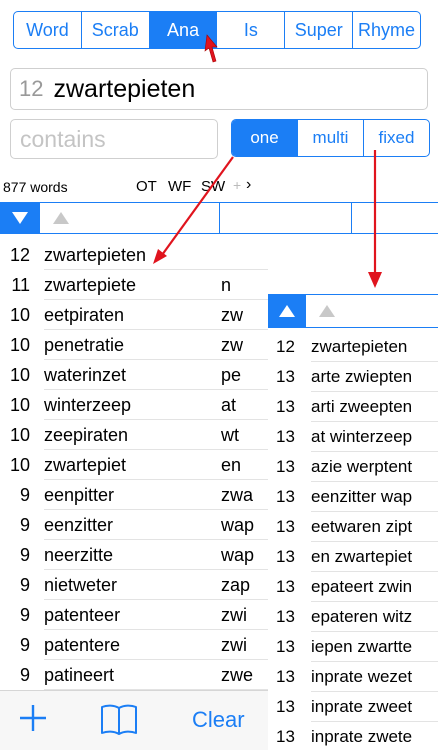 The image size is (438, 750). What do you see at coordinates (219, 89) in the screenshot?
I see `word-input: 12 zwartepieten` at bounding box center [219, 89].